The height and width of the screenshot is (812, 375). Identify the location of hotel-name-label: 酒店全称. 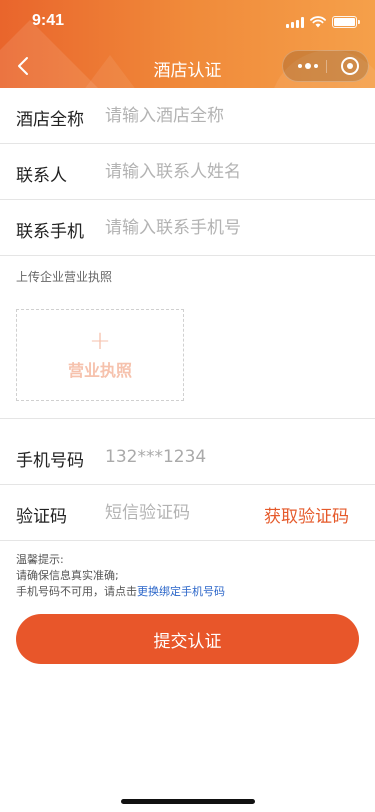
(50, 120).